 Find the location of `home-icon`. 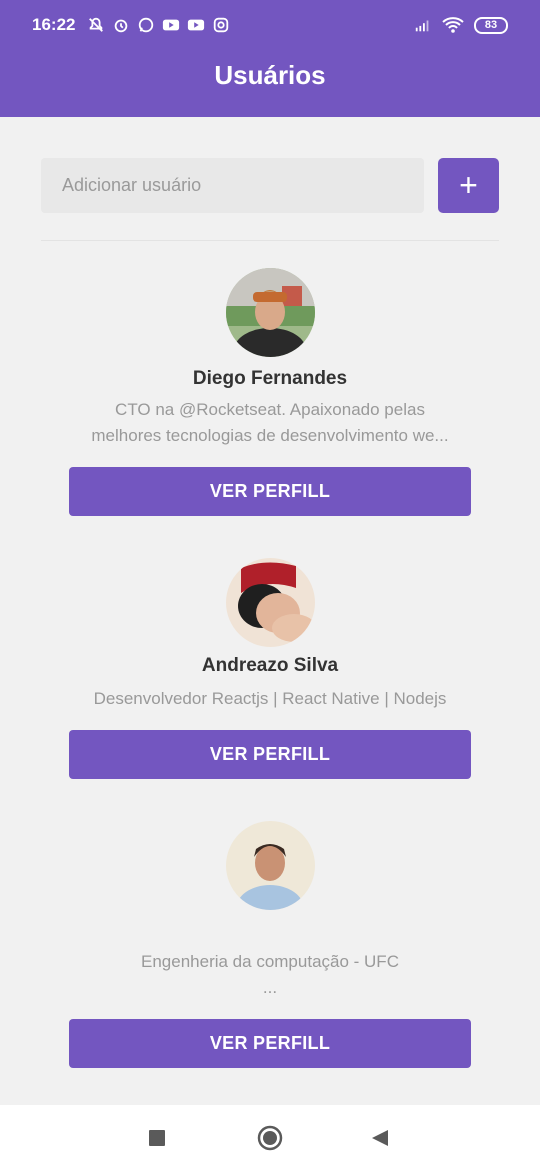

home-icon is located at coordinates (270, 1138).